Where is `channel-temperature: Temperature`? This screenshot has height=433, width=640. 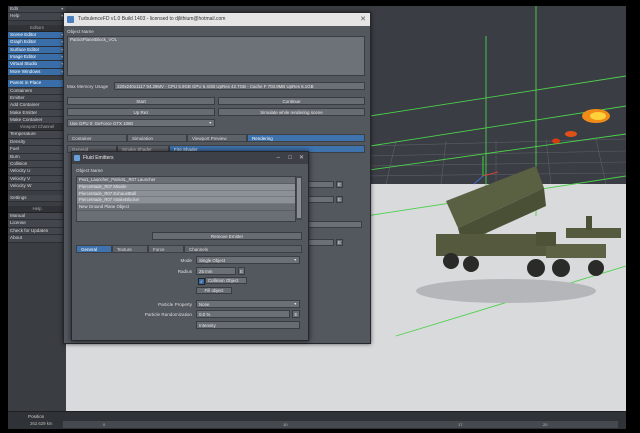
channel-temperature: Temperature is located at coordinates (37, 135).